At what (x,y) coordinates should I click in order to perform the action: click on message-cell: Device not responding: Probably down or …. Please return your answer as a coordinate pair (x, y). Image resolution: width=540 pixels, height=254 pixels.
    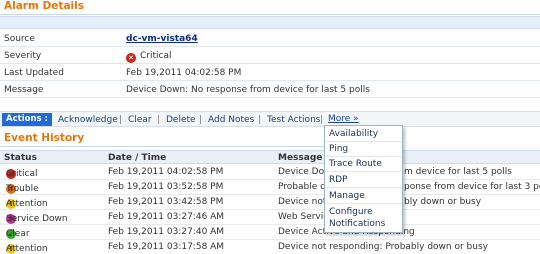
    Looking at the image, I should click on (383, 247).